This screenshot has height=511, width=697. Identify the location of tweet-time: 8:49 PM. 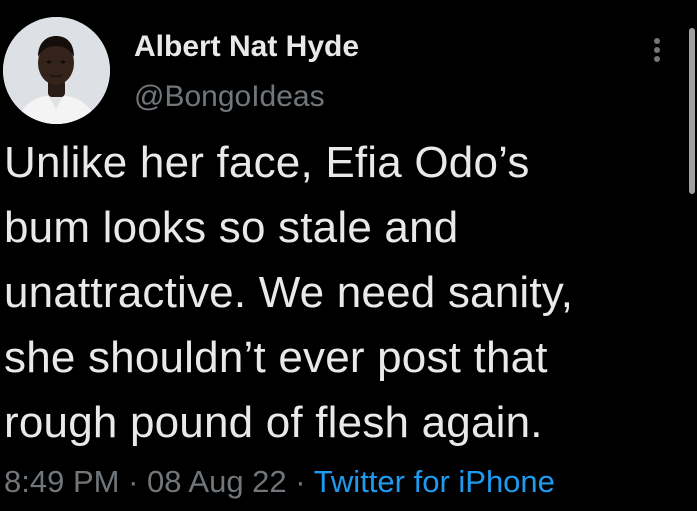
(61, 481).